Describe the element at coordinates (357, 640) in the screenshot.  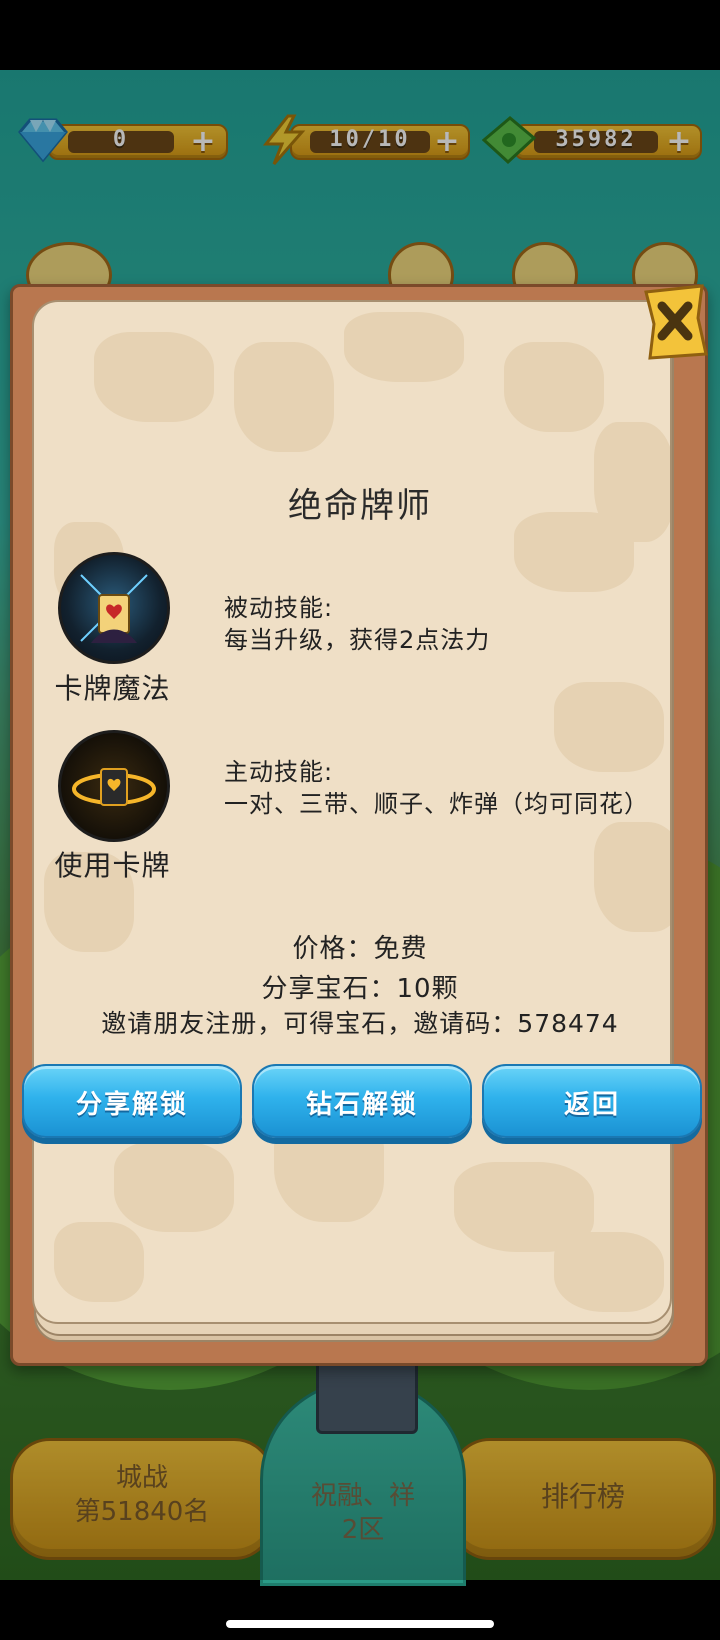
I see `skill-1-description: 每当升级，获得2点法力` at that location.